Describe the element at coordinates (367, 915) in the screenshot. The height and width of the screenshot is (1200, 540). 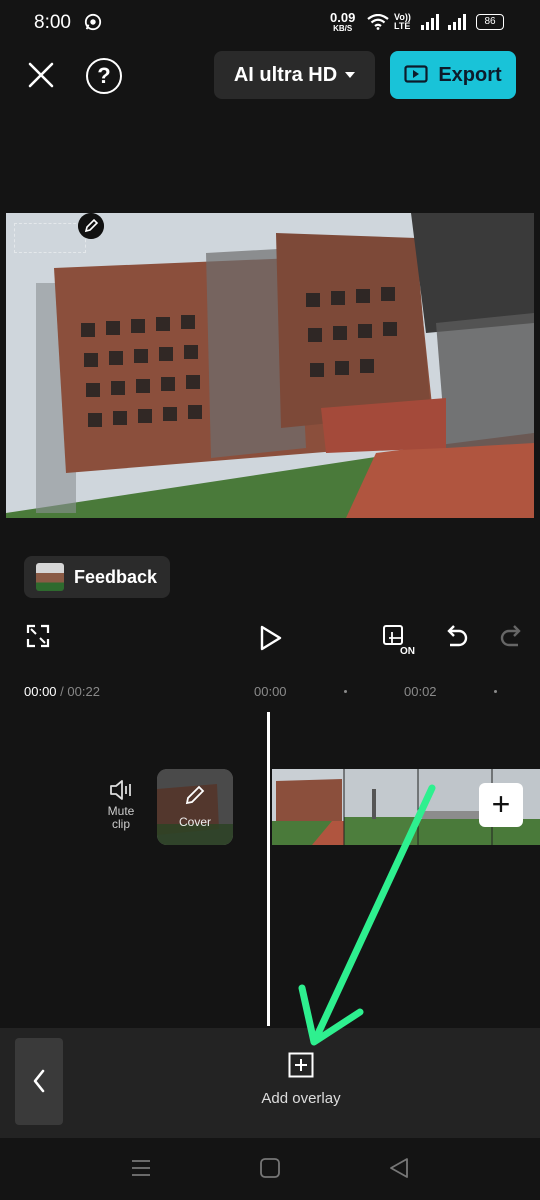
I see `annotation-arrow` at that location.